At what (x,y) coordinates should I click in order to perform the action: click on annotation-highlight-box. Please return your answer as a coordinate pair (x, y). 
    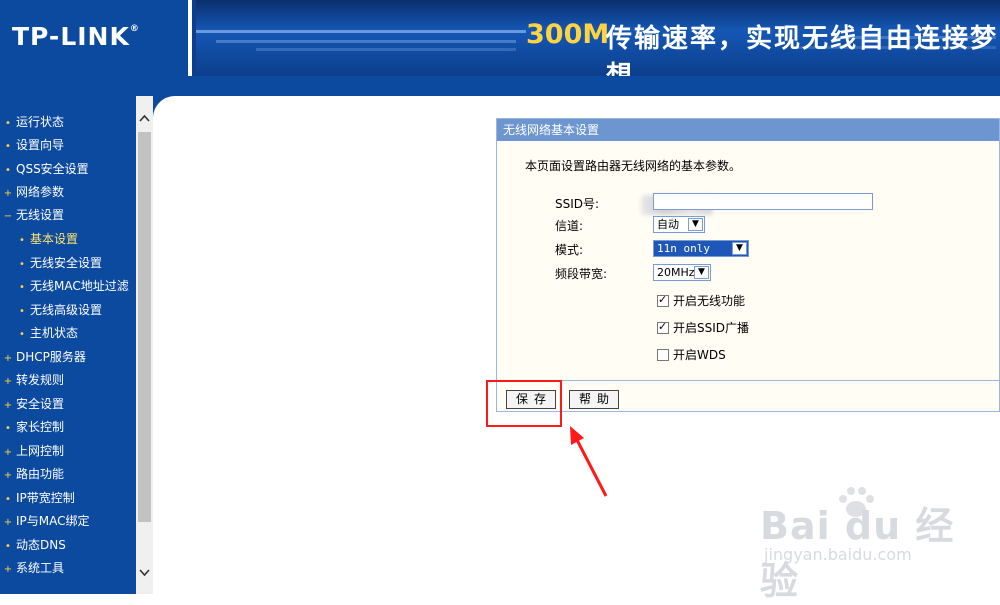
    Looking at the image, I should click on (524, 403).